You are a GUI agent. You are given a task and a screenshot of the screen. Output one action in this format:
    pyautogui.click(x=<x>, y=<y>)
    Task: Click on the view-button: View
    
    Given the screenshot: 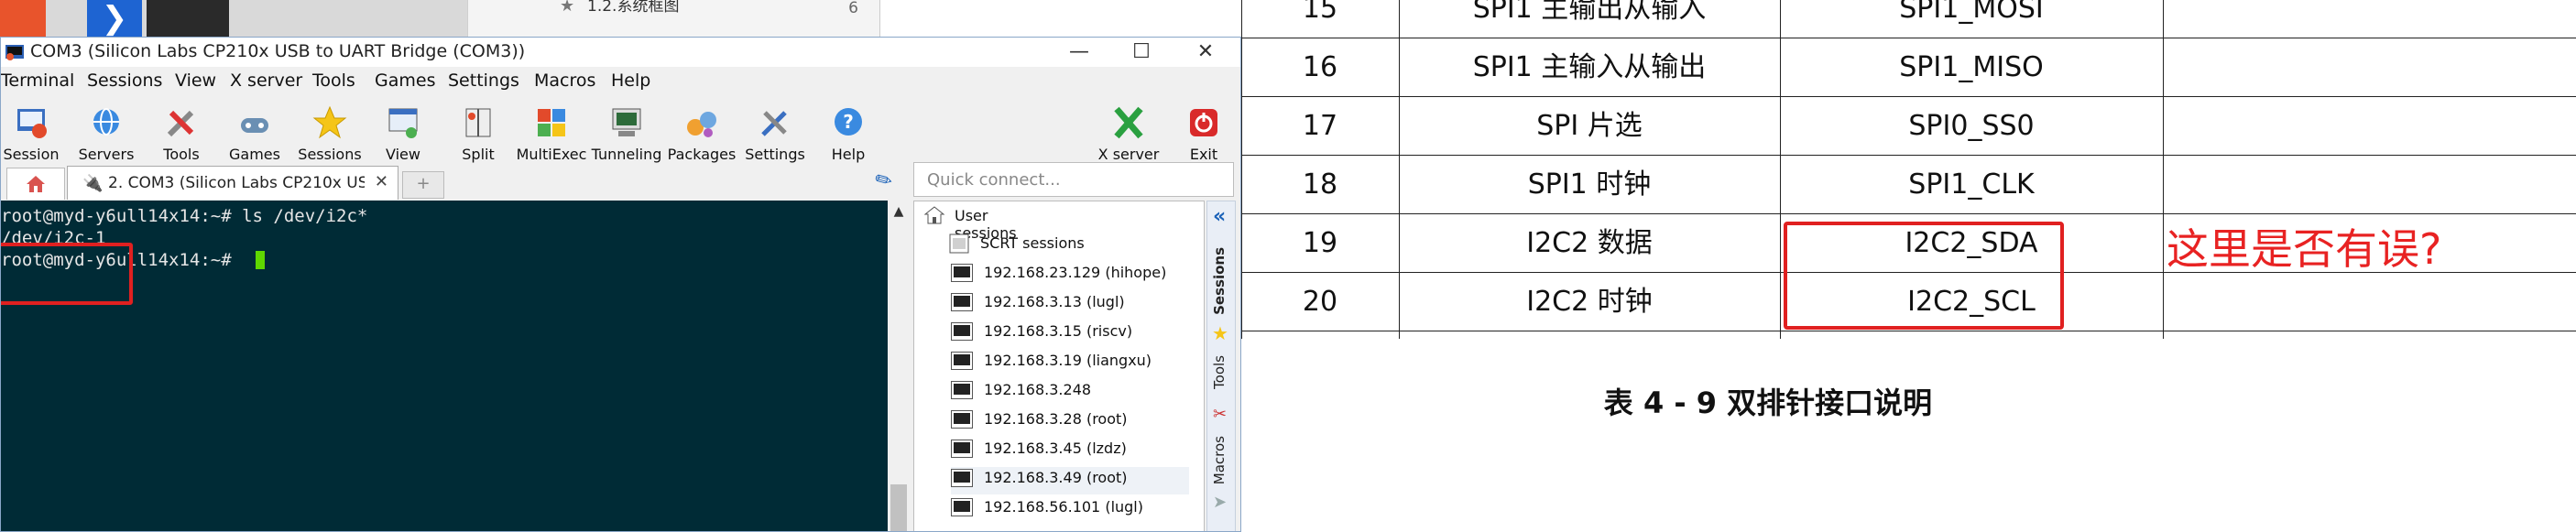 What is the action you would take?
    pyautogui.click(x=403, y=131)
    